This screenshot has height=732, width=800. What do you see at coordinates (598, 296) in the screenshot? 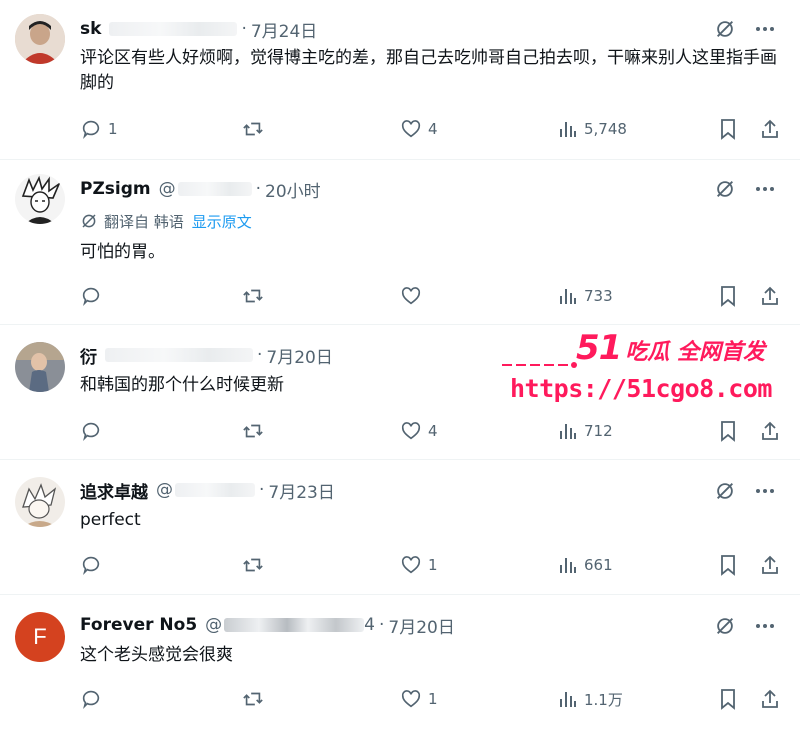
I see `view-count: 733` at bounding box center [598, 296].